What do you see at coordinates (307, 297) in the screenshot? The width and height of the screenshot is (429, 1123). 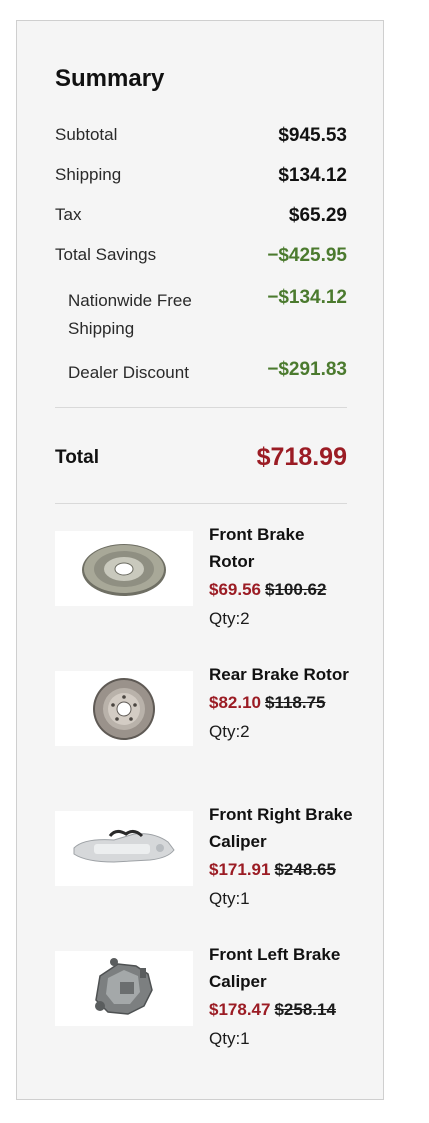 I see `nationwide-shipping-value: −$134.12` at bounding box center [307, 297].